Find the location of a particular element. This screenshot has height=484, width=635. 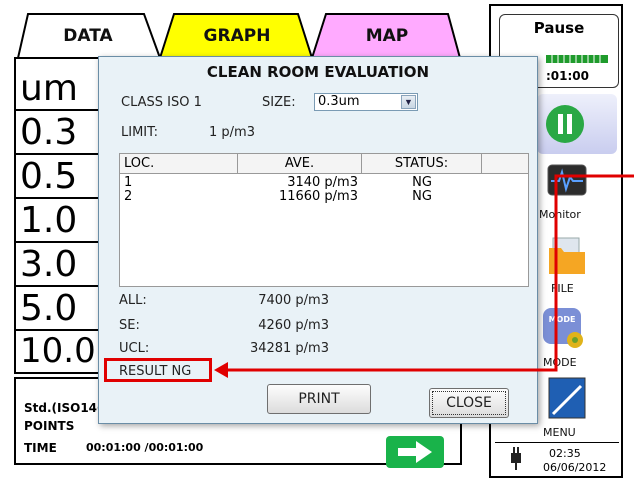

size-label: SIZE: is located at coordinates (279, 102).